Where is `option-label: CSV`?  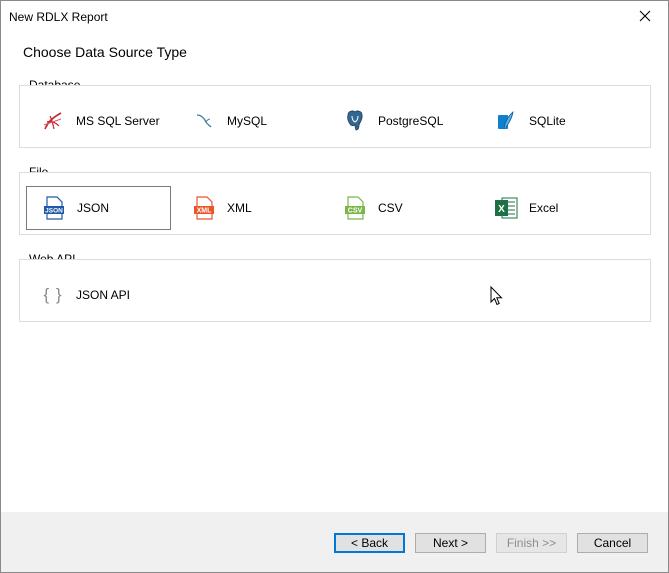 option-label: CSV is located at coordinates (390, 208).